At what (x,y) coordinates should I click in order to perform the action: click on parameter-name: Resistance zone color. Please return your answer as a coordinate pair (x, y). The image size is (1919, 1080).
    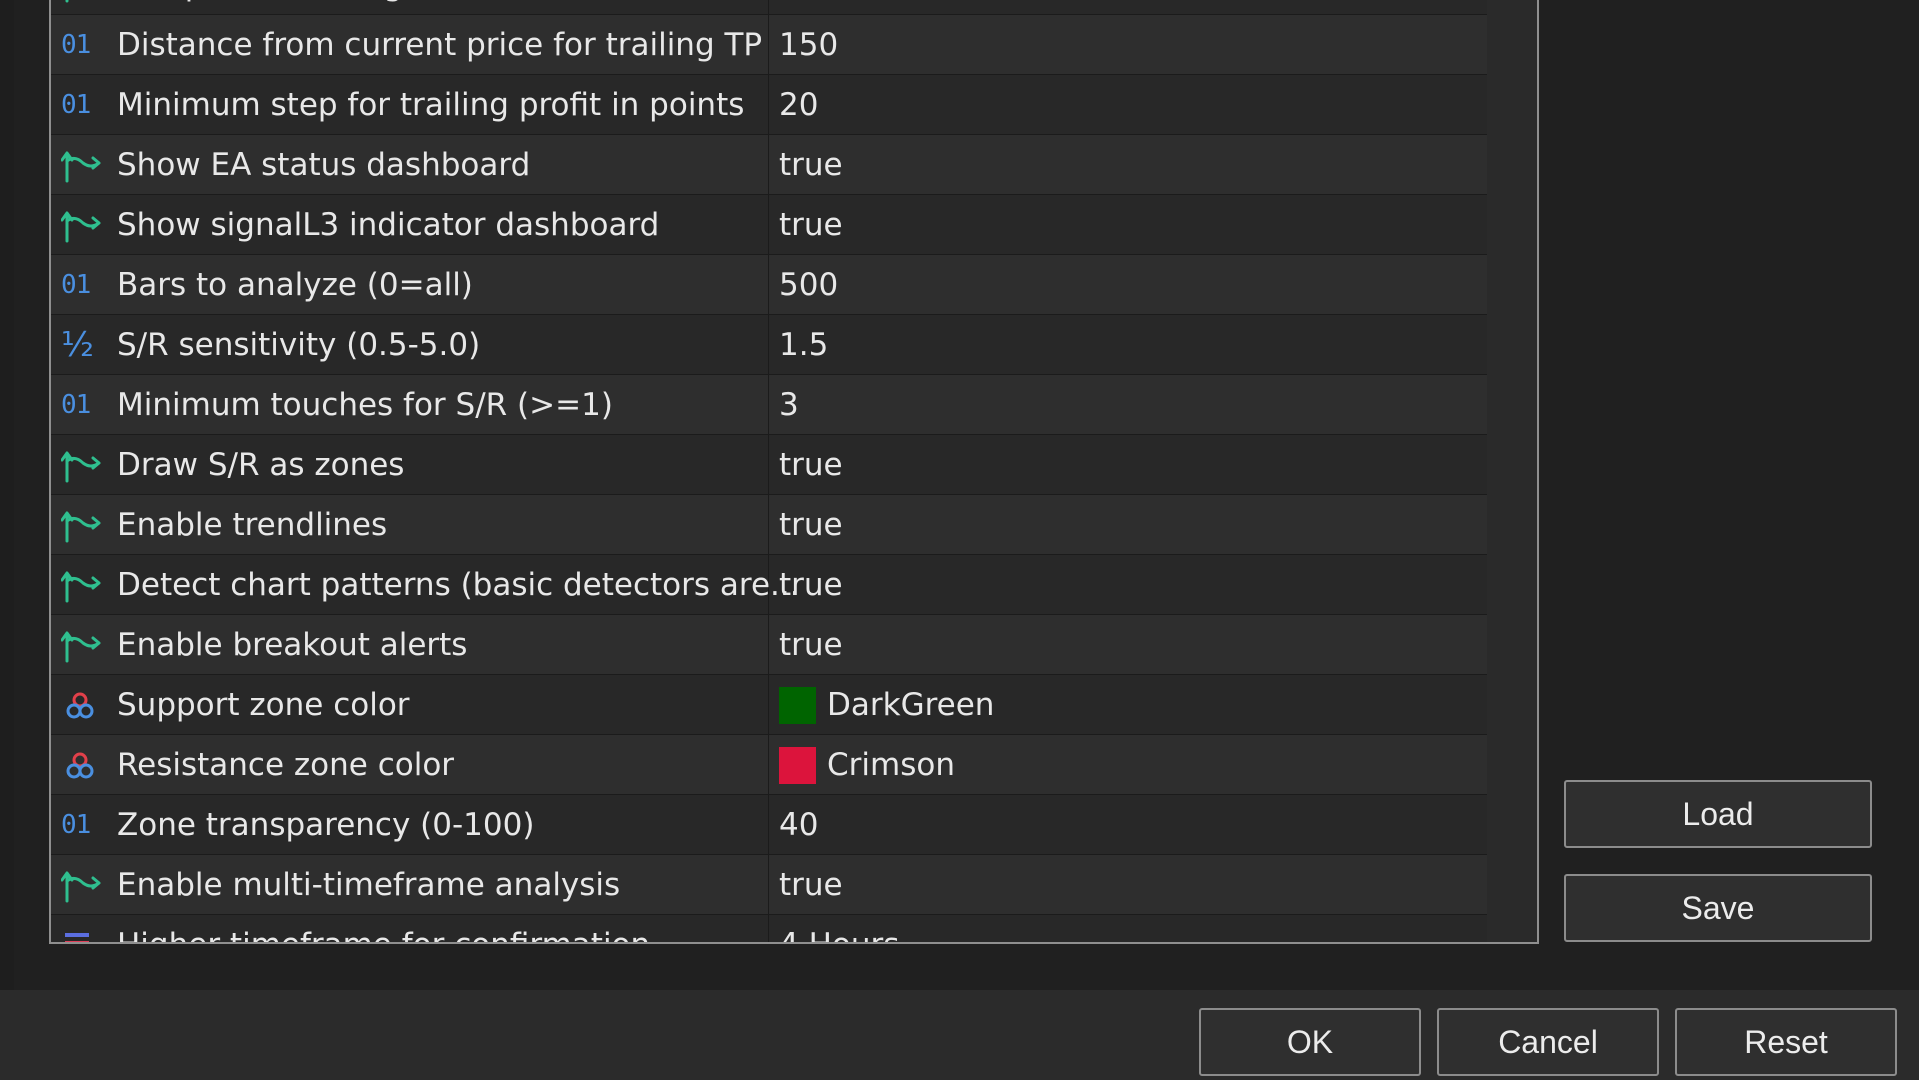
    Looking at the image, I should click on (286, 765).